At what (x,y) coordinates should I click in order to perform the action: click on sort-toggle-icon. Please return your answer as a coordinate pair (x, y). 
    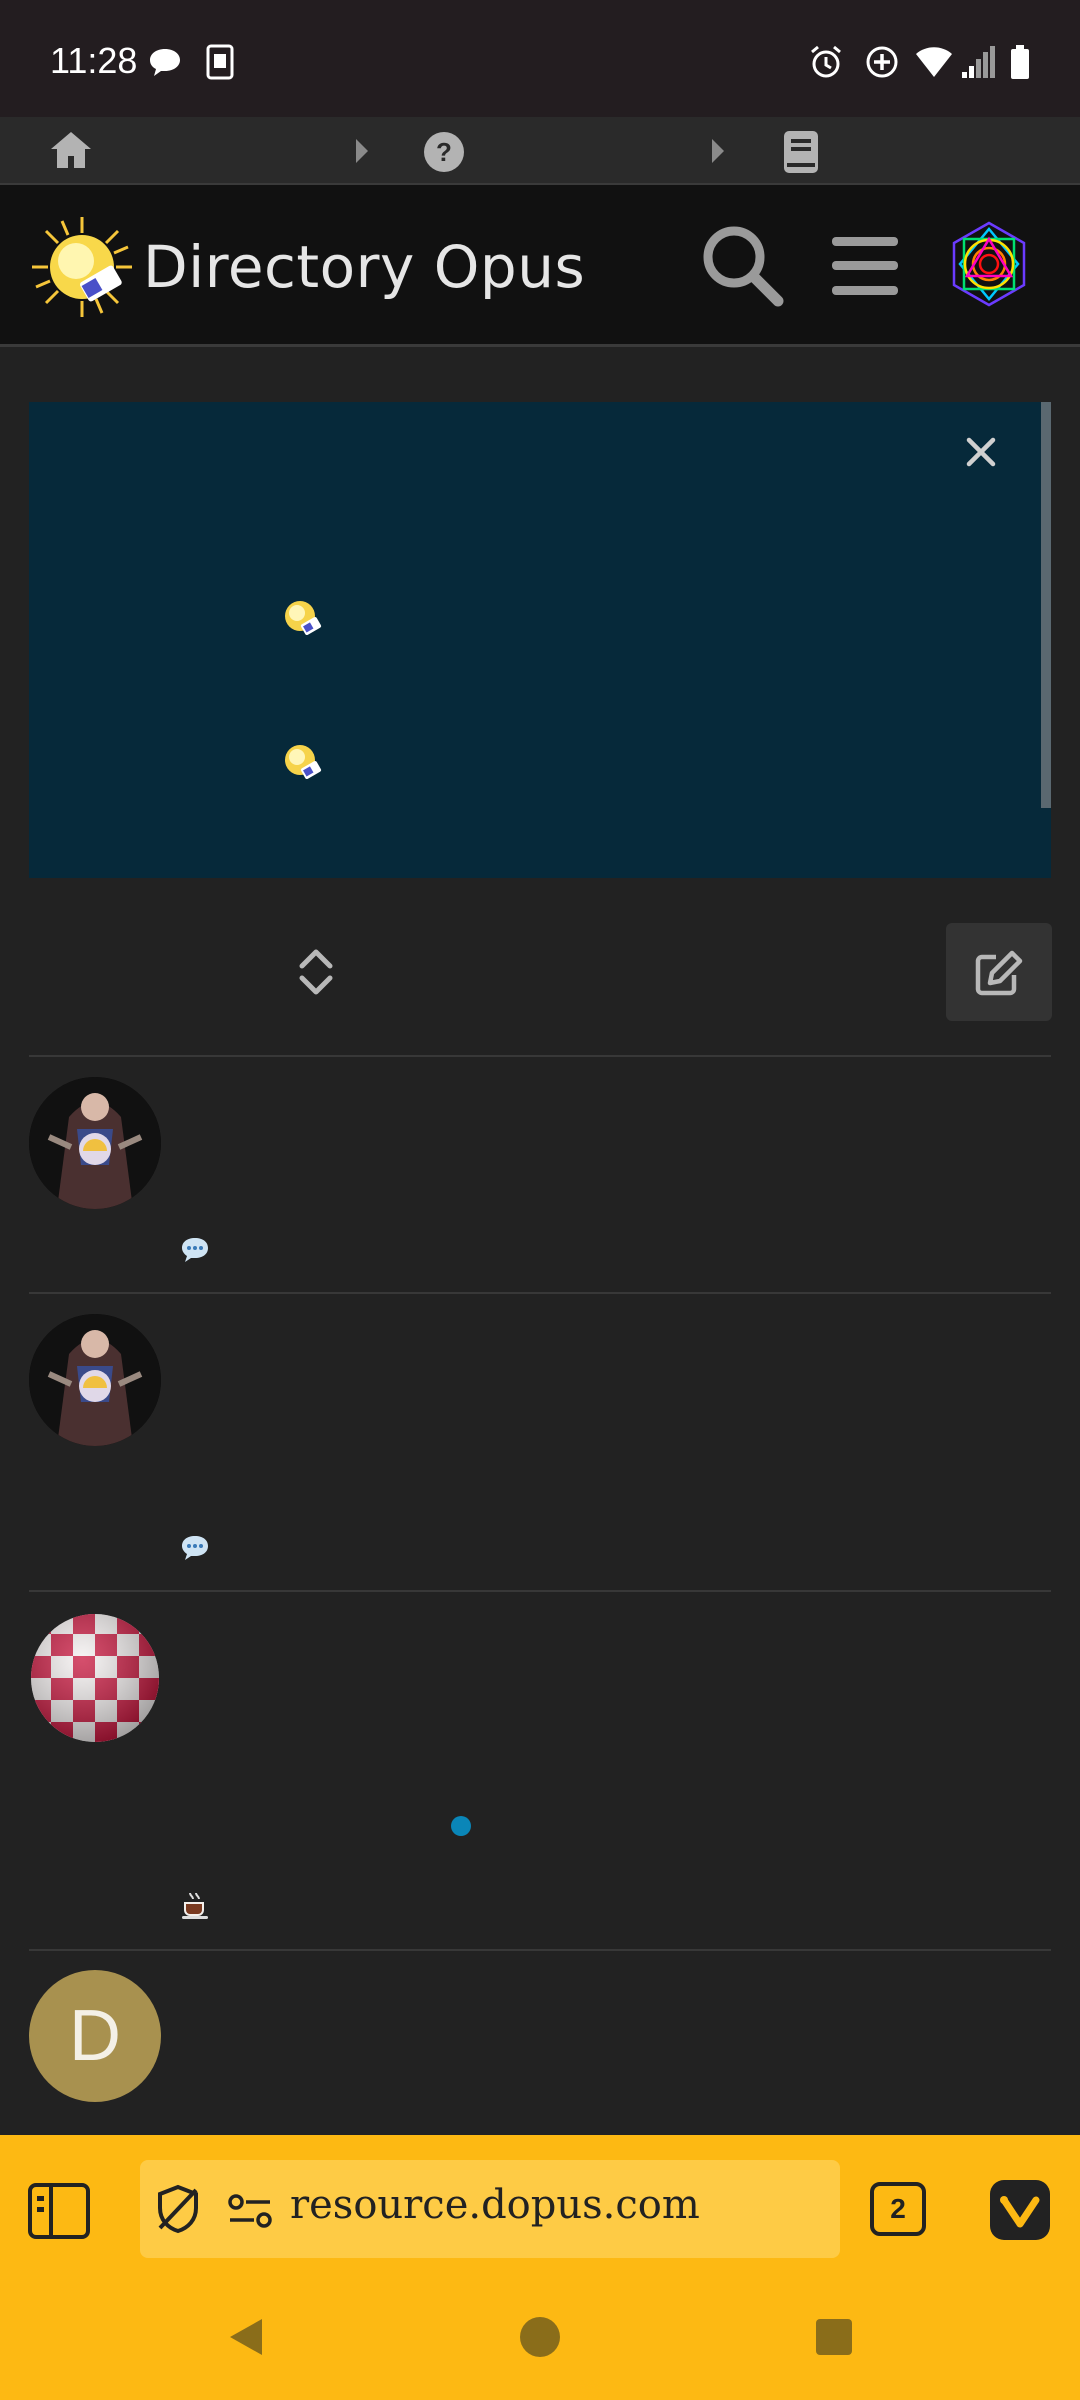
    Looking at the image, I should click on (316, 974).